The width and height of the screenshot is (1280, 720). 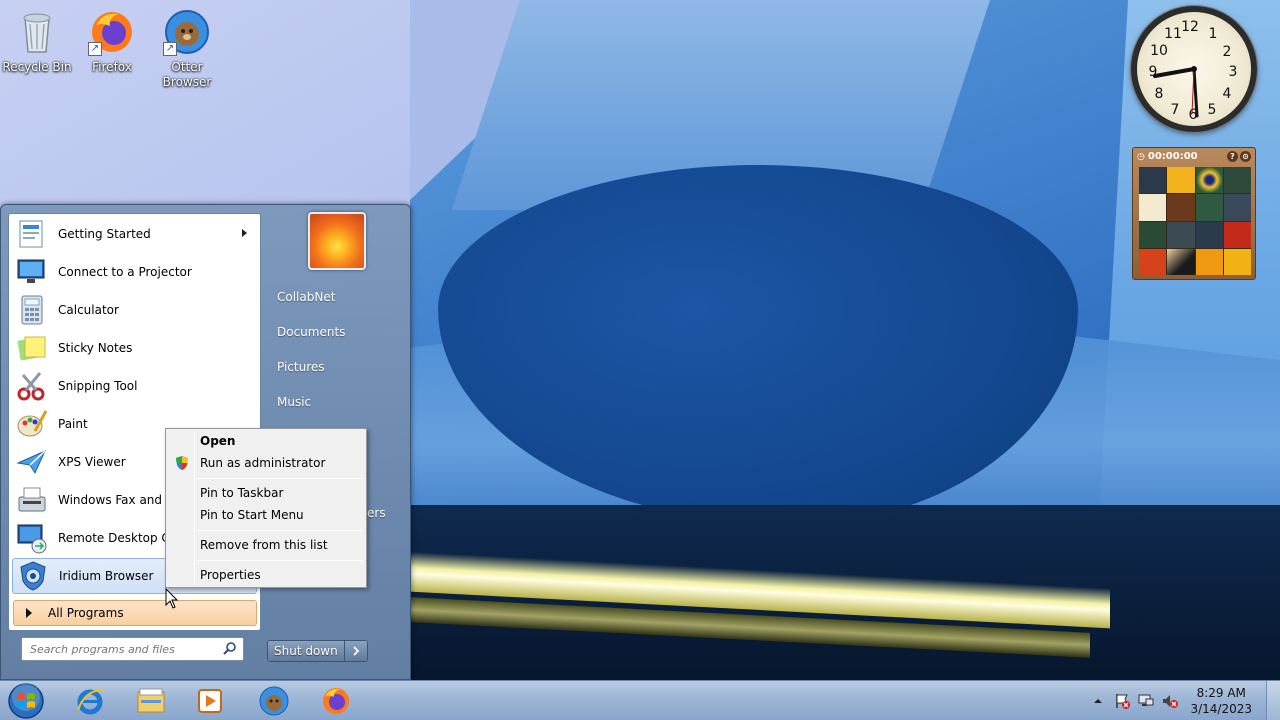 I want to click on show-hidden-icons-button, so click(x=1098, y=701).